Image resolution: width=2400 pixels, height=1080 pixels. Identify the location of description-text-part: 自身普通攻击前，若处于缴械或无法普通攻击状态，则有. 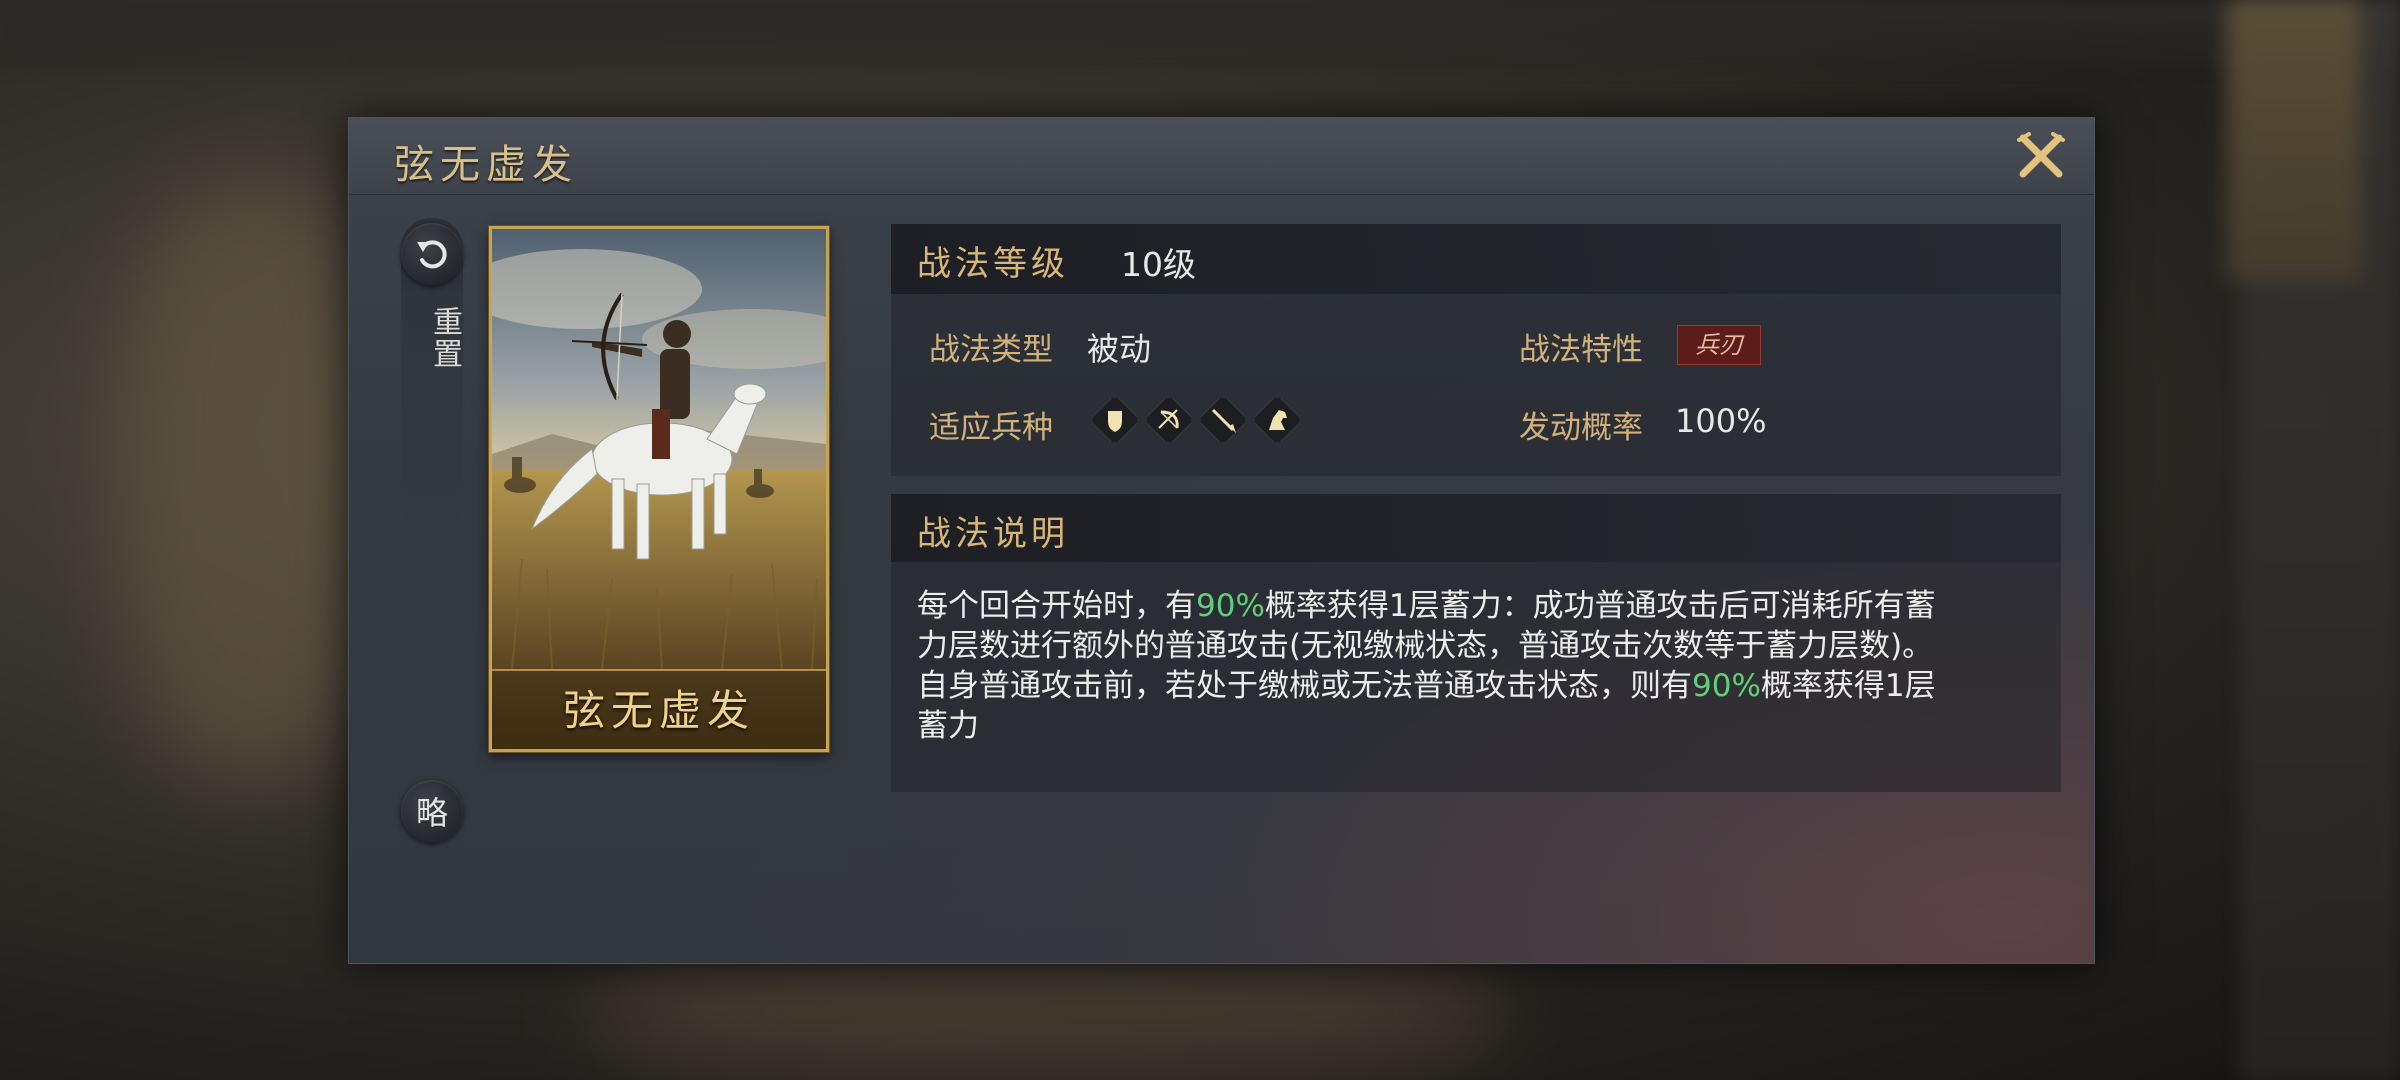
(1304, 686).